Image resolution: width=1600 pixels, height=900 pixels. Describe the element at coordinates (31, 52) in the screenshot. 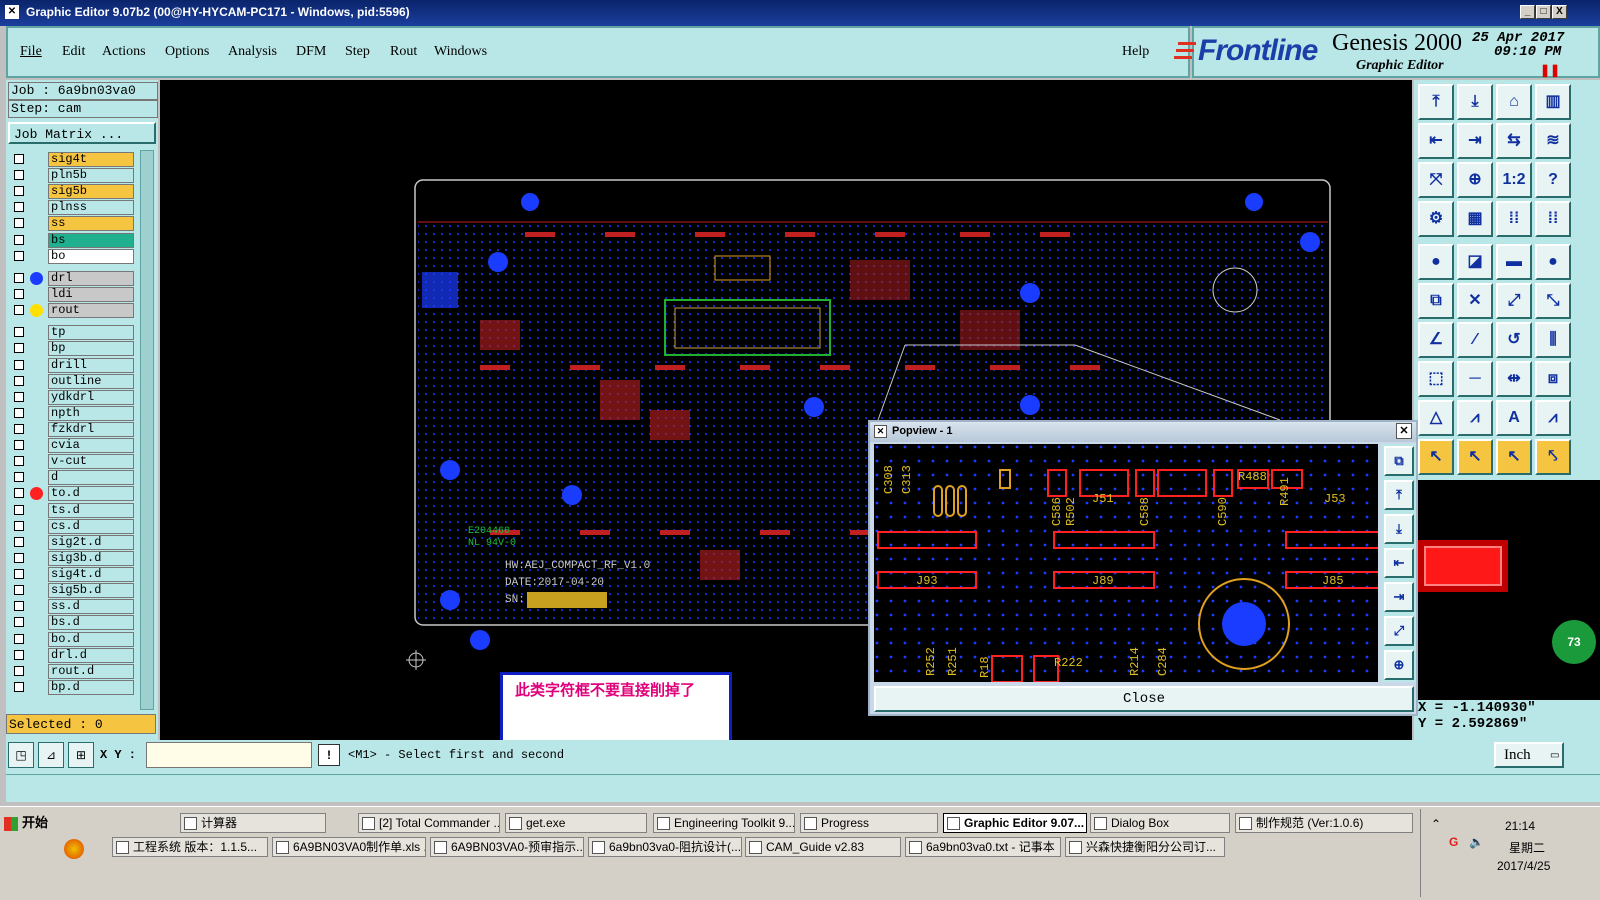

I see `menu-file: File` at that location.